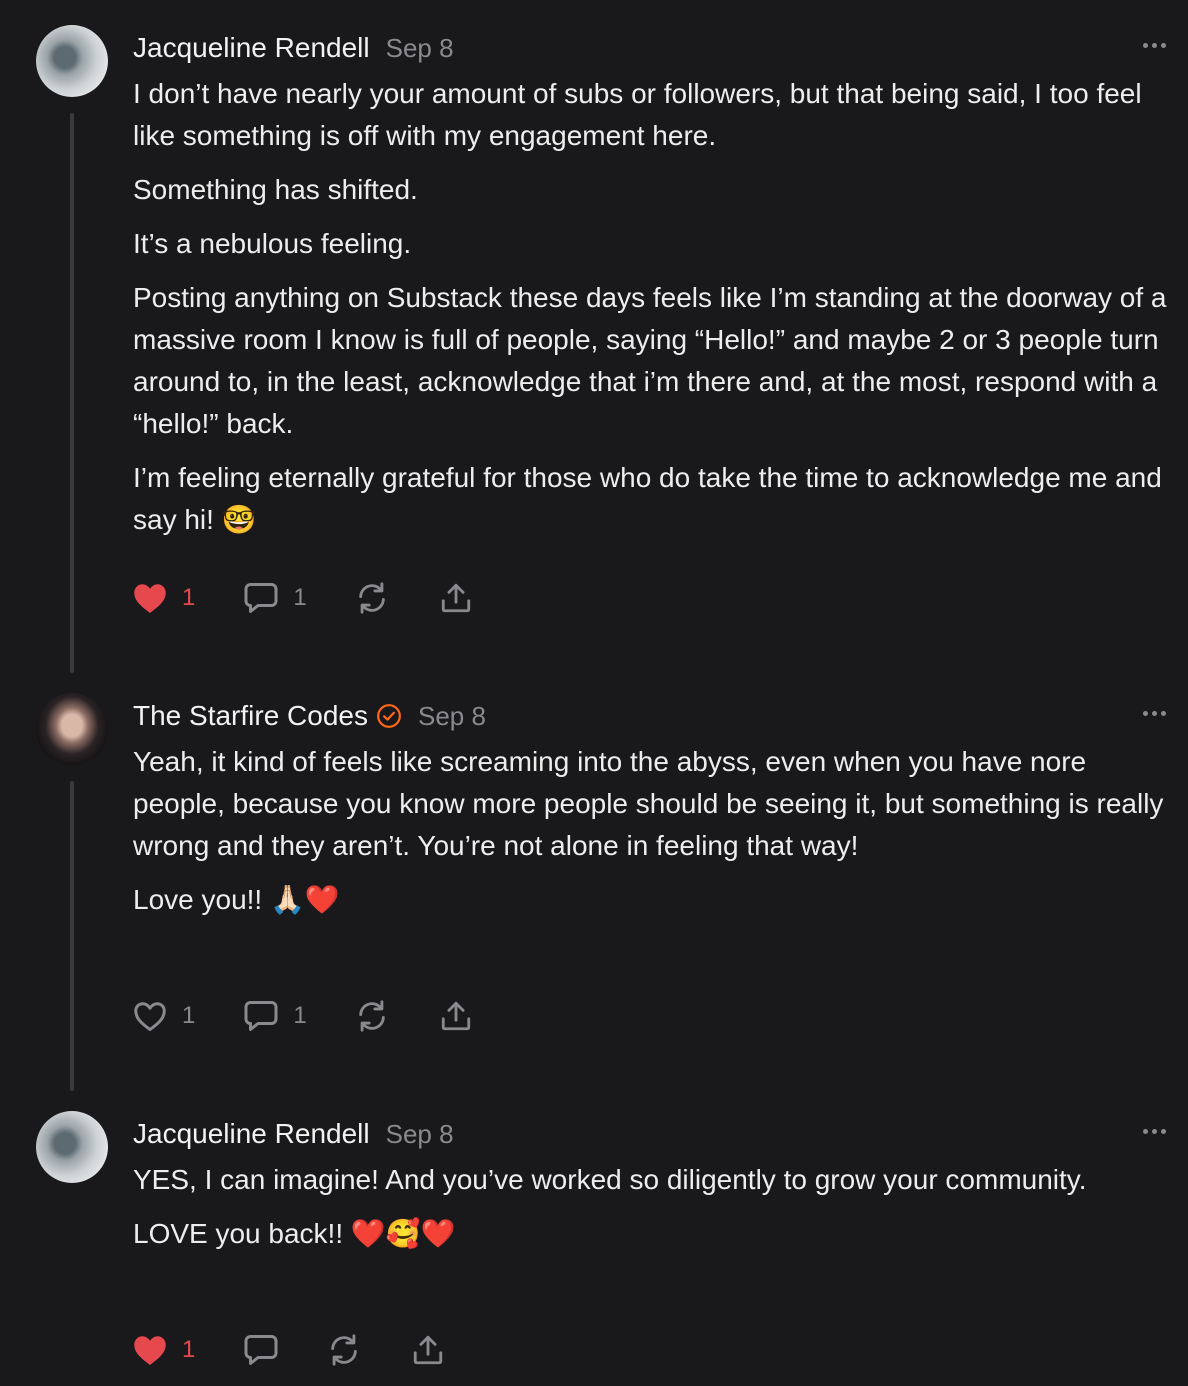 The width and height of the screenshot is (1188, 1386). I want to click on comment-paragraph: Something has shifted., so click(275, 189).